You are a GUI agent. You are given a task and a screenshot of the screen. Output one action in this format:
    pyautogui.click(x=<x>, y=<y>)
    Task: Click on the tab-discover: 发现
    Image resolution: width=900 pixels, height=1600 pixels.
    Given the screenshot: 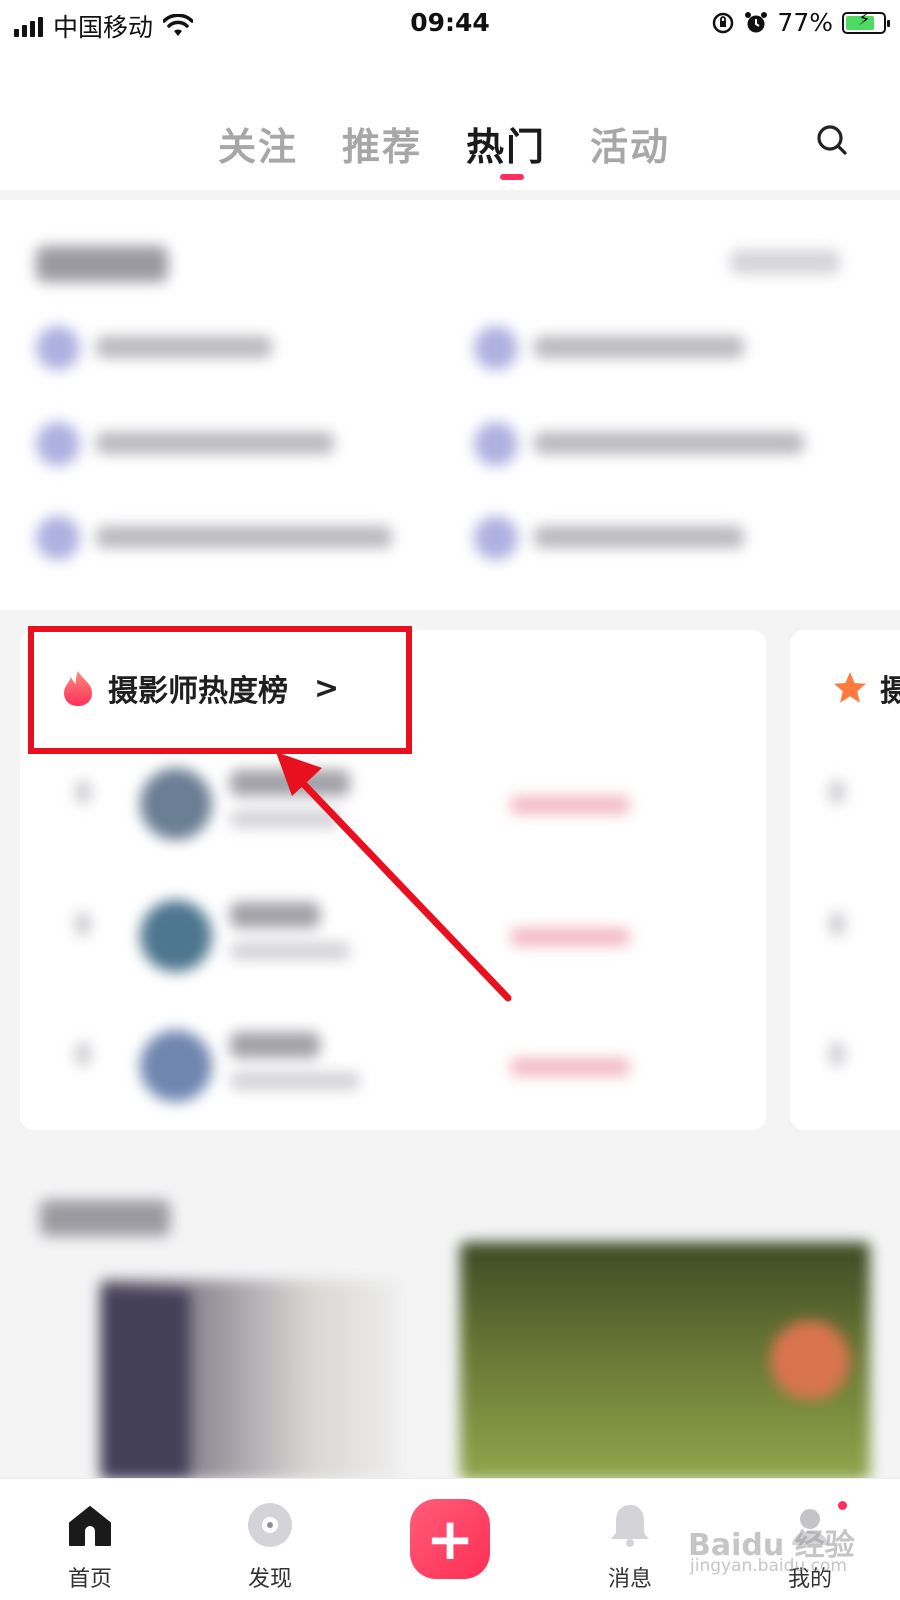 What is the action you would take?
    pyautogui.click(x=270, y=1546)
    